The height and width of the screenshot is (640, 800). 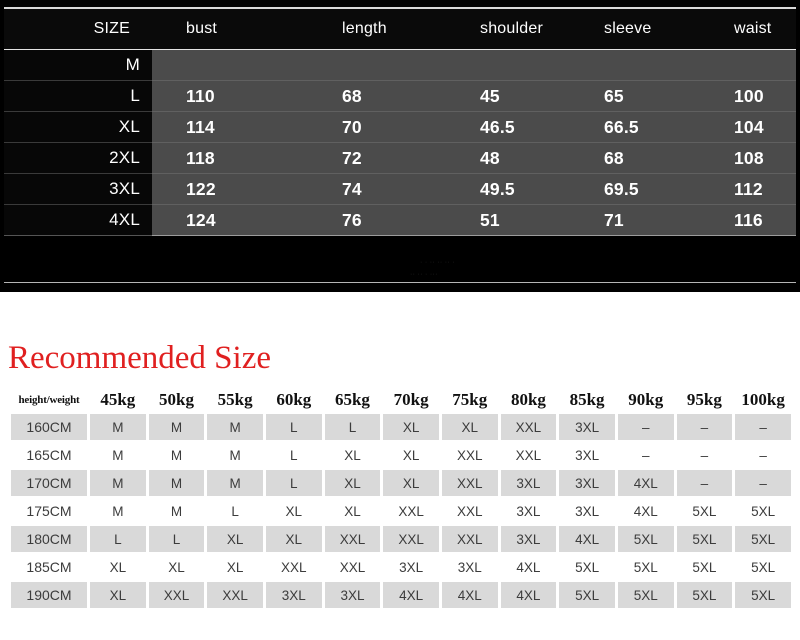 I want to click on header-cell-65kg: 65kg, so click(x=352, y=399).